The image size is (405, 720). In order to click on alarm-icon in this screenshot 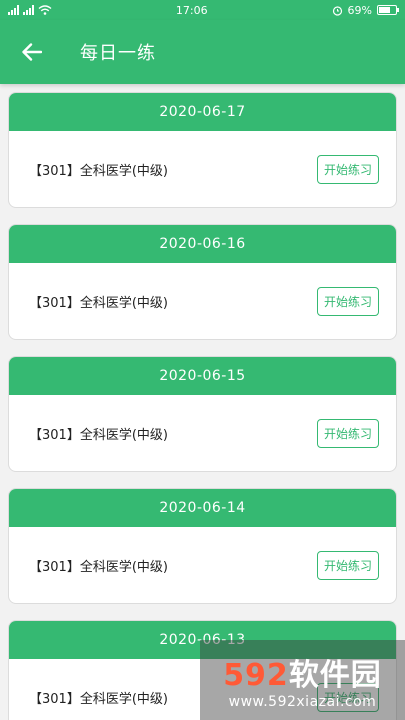, I will do `click(337, 10)`.